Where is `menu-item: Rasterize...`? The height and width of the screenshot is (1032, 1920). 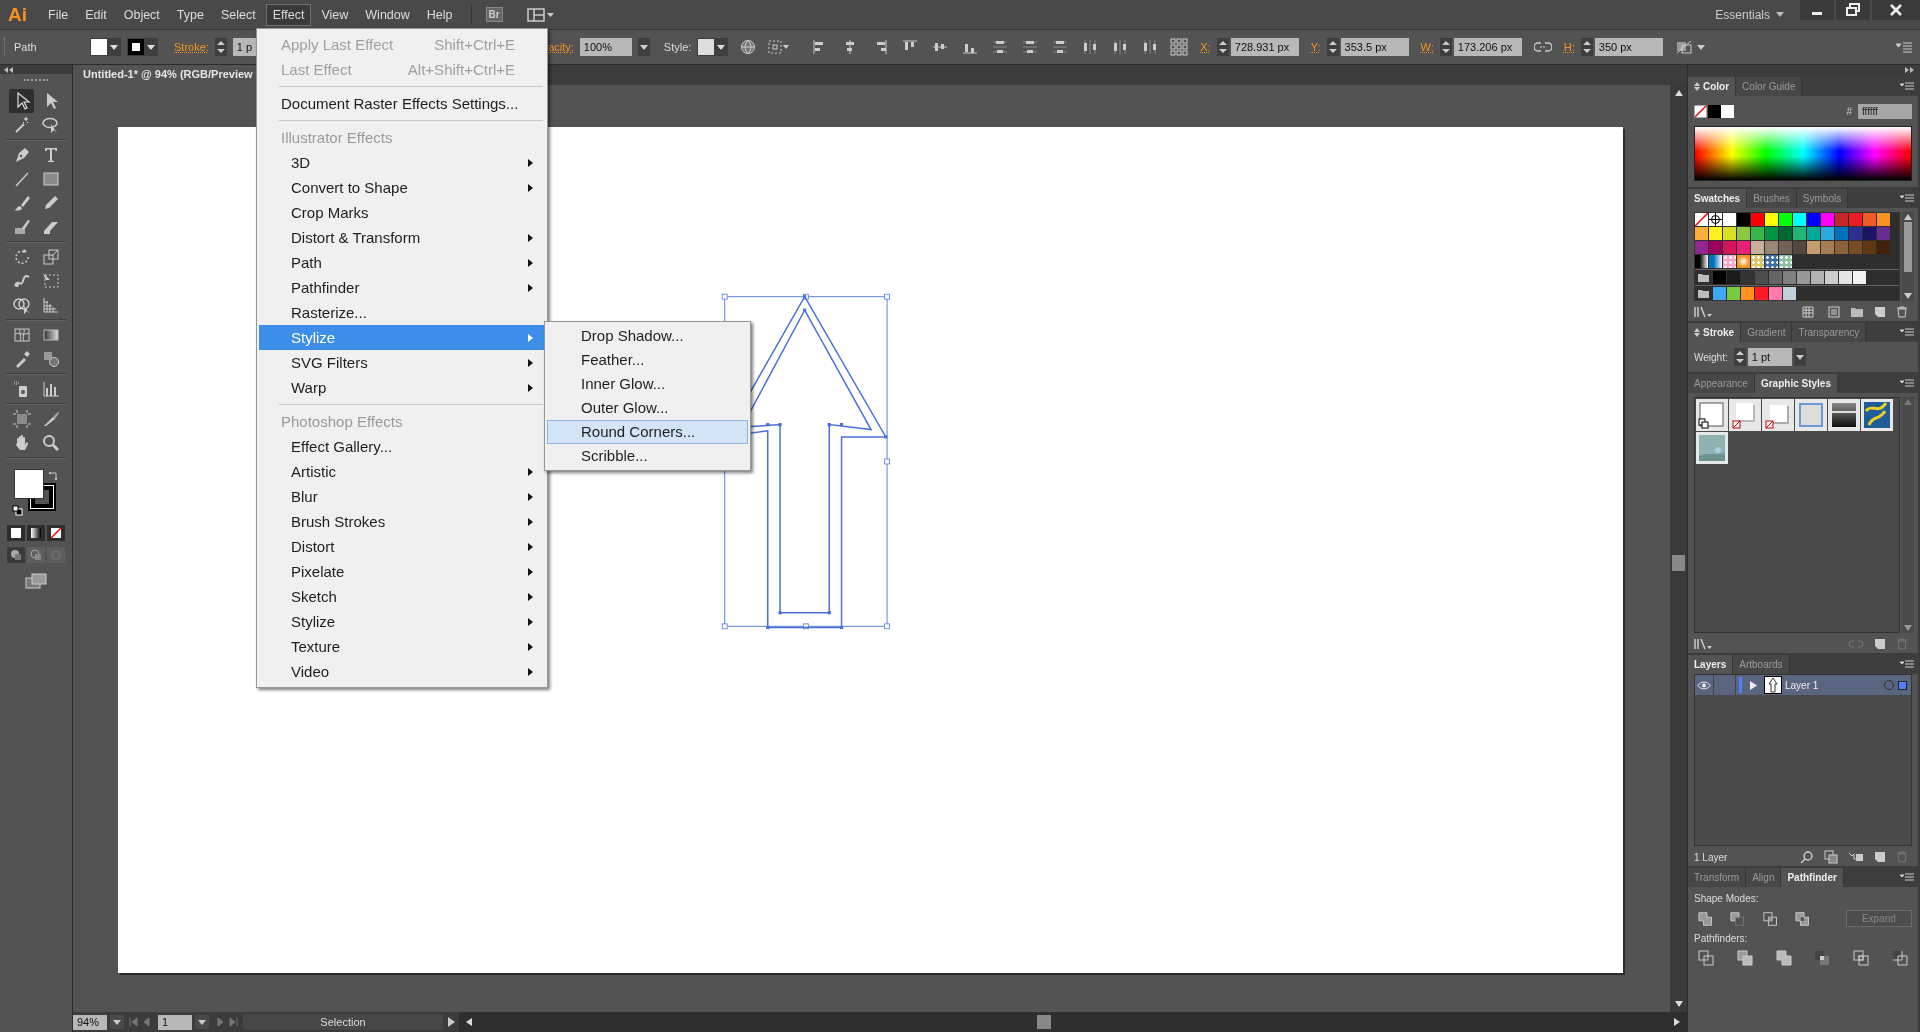
menu-item: Rasterize... is located at coordinates (402, 312).